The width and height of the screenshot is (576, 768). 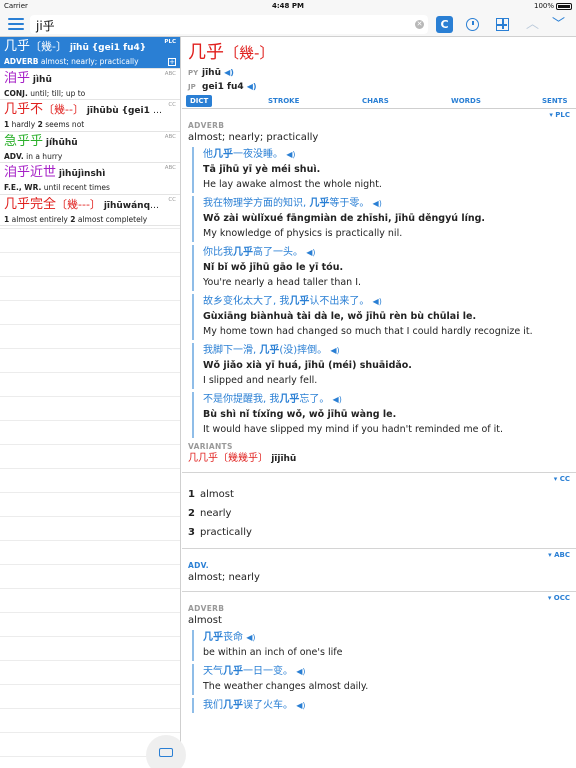 What do you see at coordinates (349, 203) in the screenshot?
I see `example-hanzi: 等于零。` at bounding box center [349, 203].